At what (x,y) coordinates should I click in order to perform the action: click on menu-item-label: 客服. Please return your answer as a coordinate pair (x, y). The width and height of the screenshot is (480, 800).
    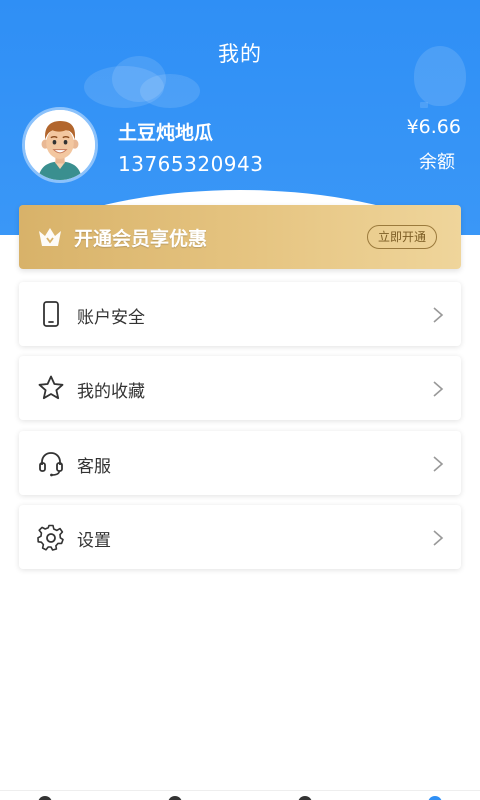
    Looking at the image, I should click on (94, 467).